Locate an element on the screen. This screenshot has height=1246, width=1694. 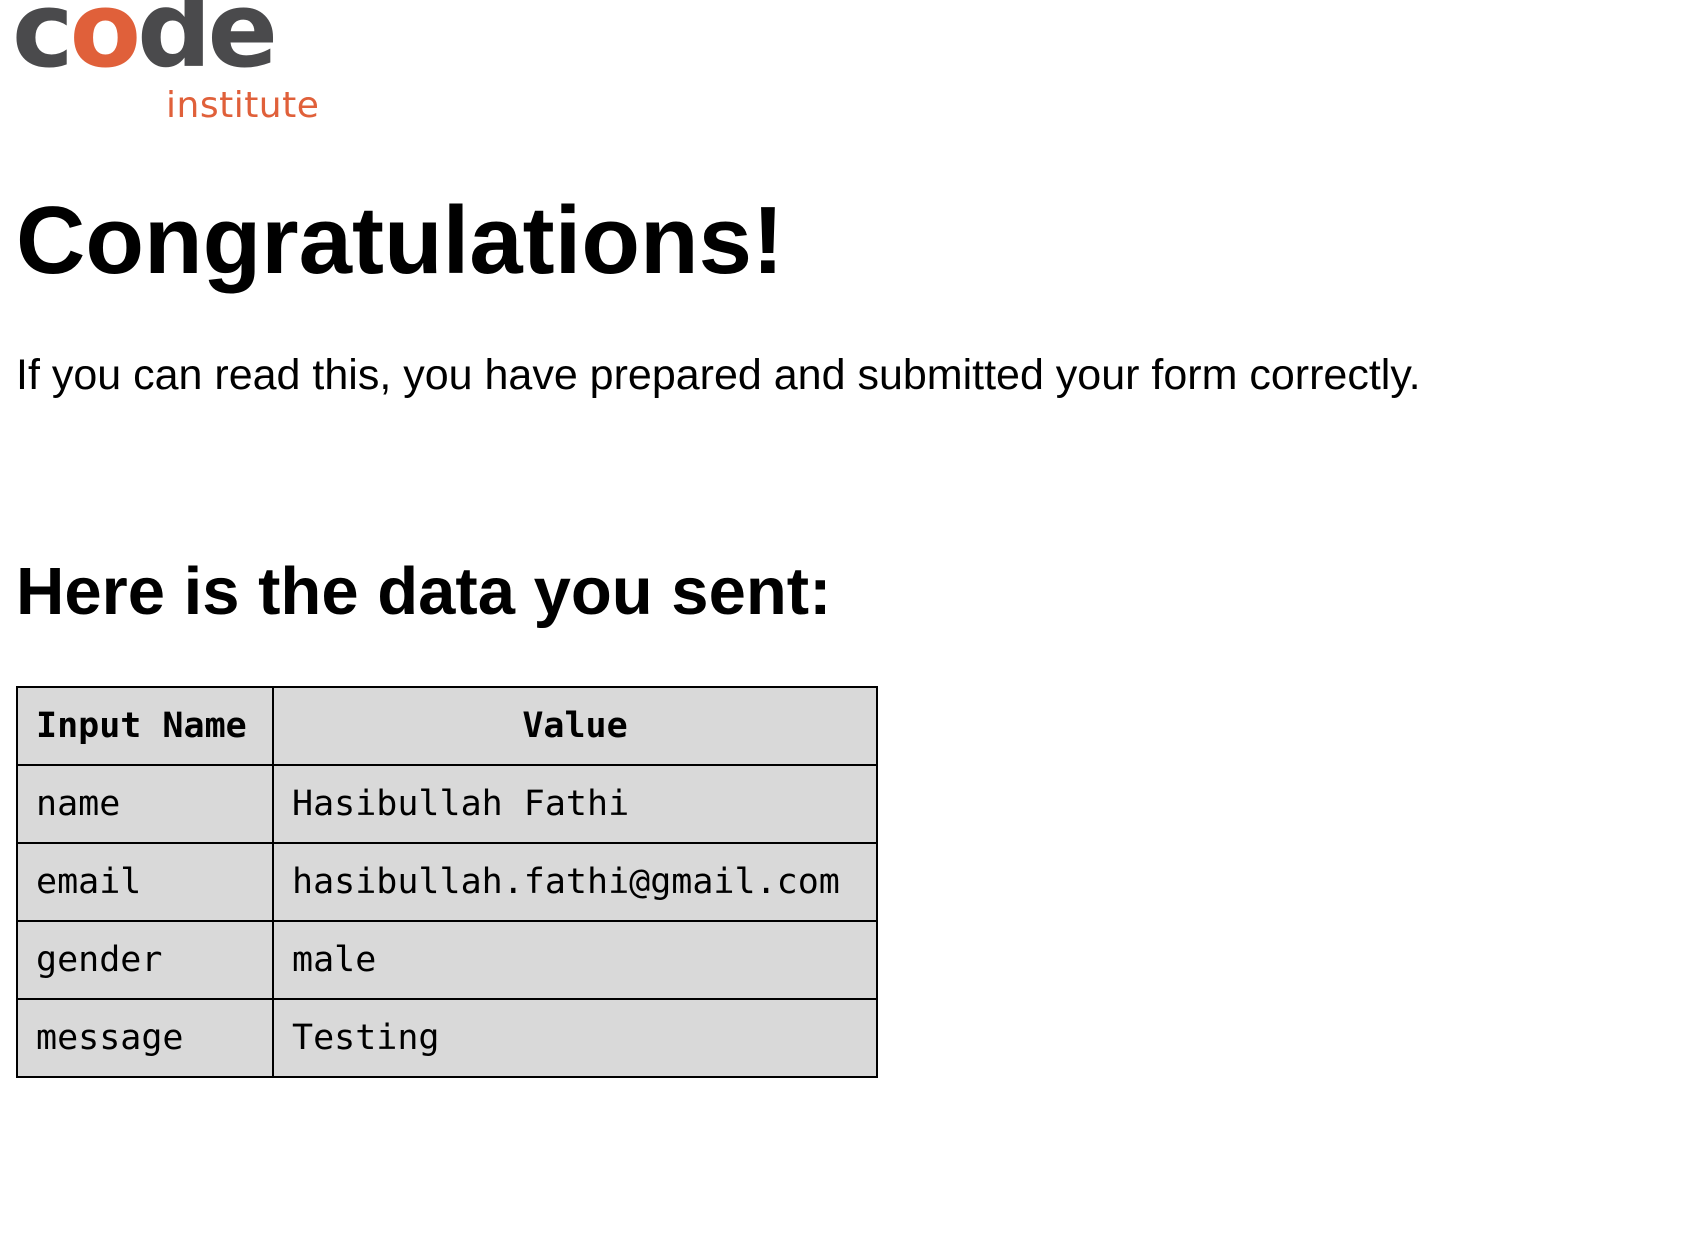
code-institute-logo: code institute is located at coordinates (166, 70).